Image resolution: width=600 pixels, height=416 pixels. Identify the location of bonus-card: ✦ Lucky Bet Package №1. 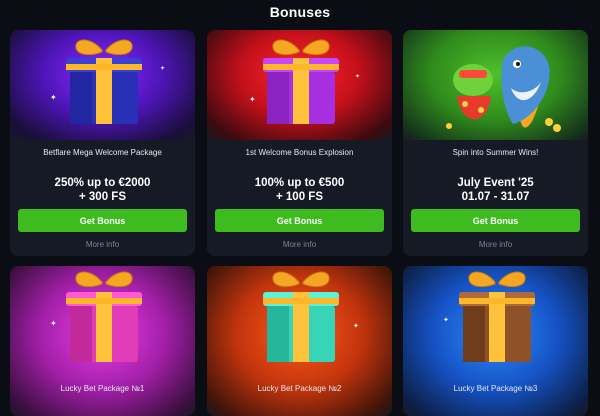
(102, 341).